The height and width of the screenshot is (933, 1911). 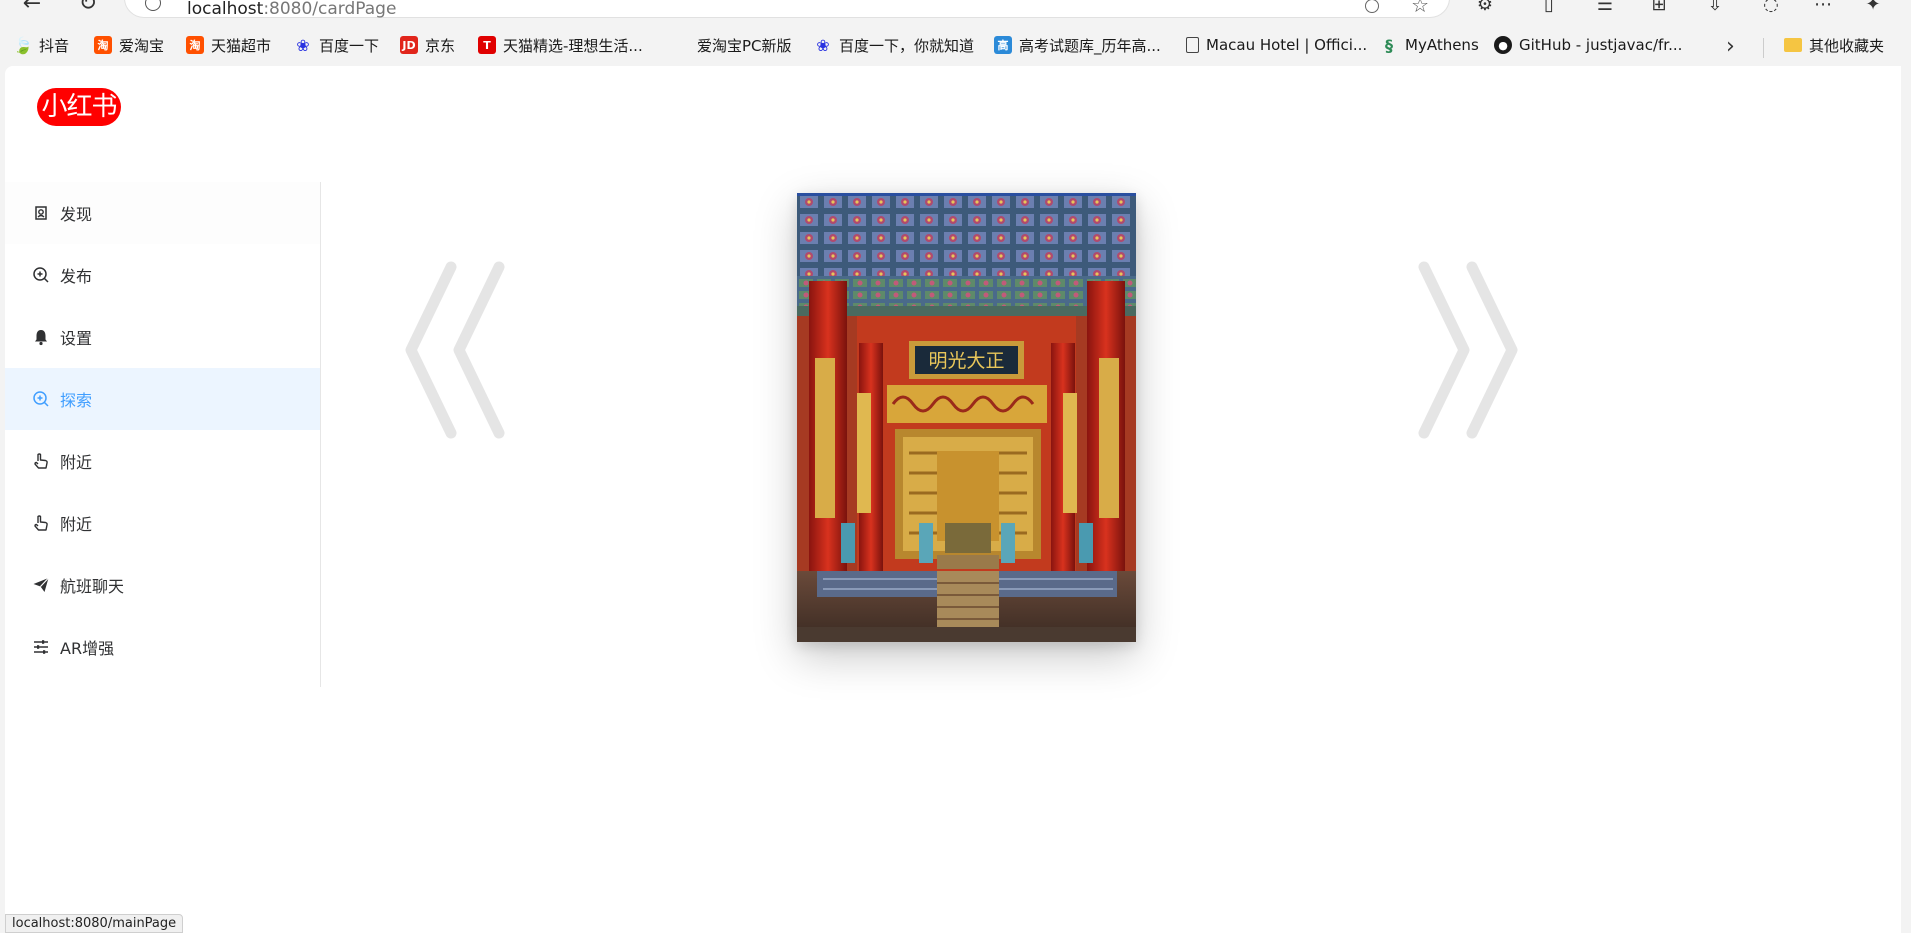 I want to click on folder-label: 其他收藏夹, so click(x=1847, y=45).